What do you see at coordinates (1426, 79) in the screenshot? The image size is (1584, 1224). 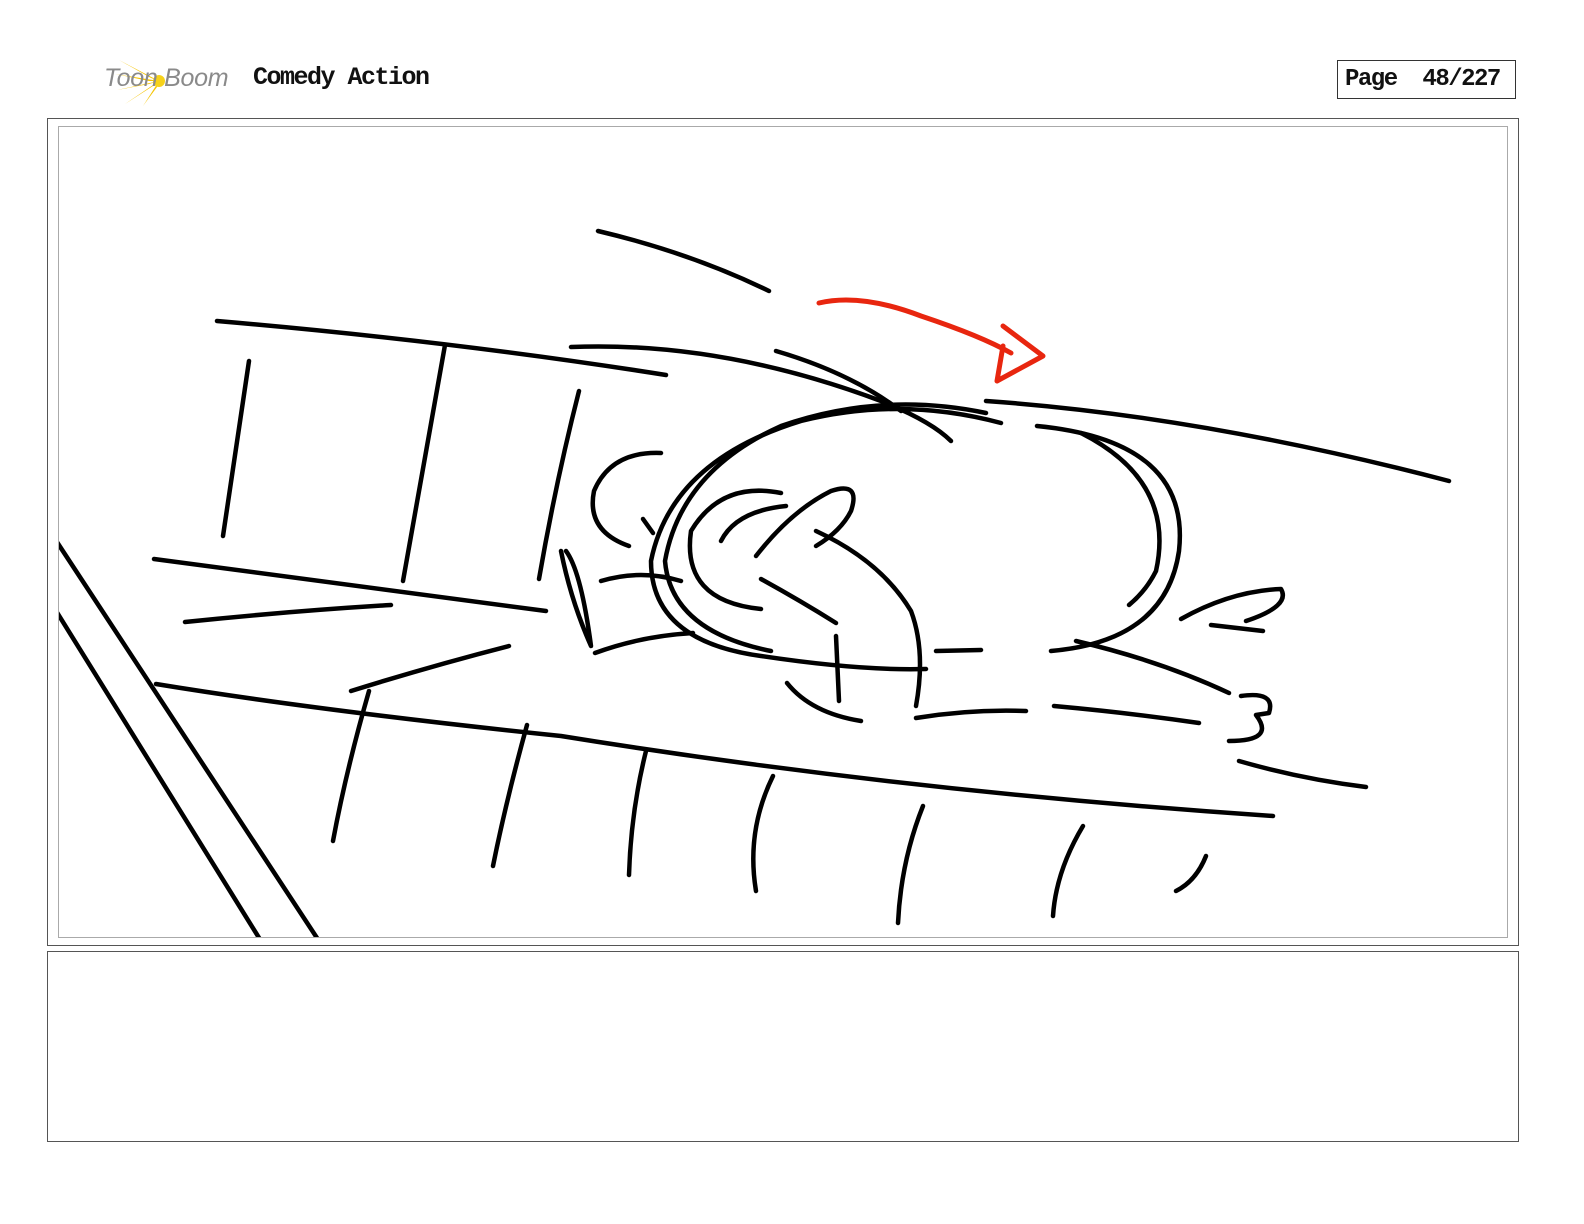 I see `page-indicator: Page 48/227` at bounding box center [1426, 79].